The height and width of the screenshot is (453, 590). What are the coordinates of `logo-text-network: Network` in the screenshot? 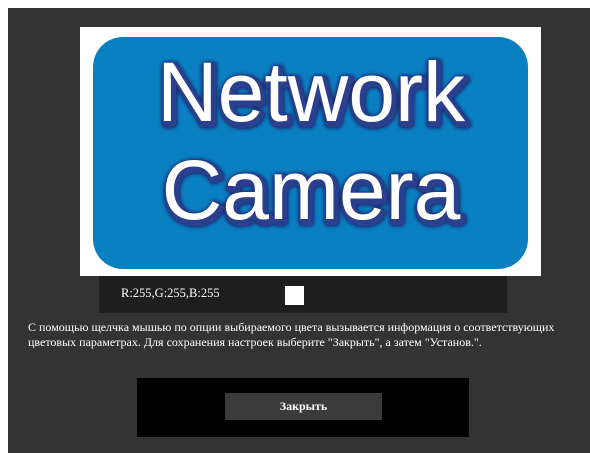 It's located at (311, 92).